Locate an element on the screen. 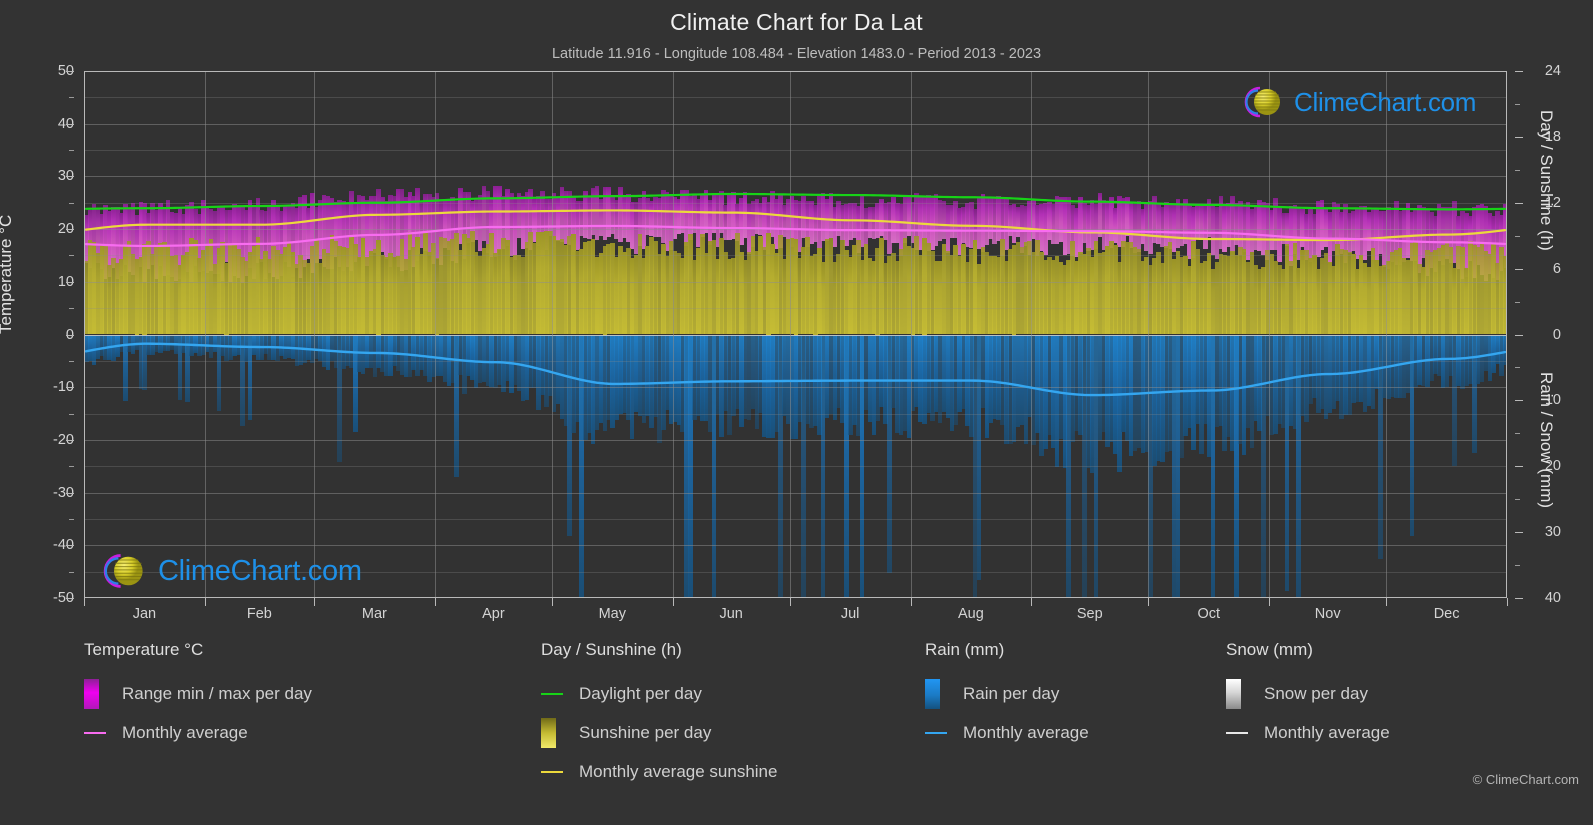 This screenshot has width=1593, height=825. legend-item: Sunshine per day is located at coordinates (659, 732).